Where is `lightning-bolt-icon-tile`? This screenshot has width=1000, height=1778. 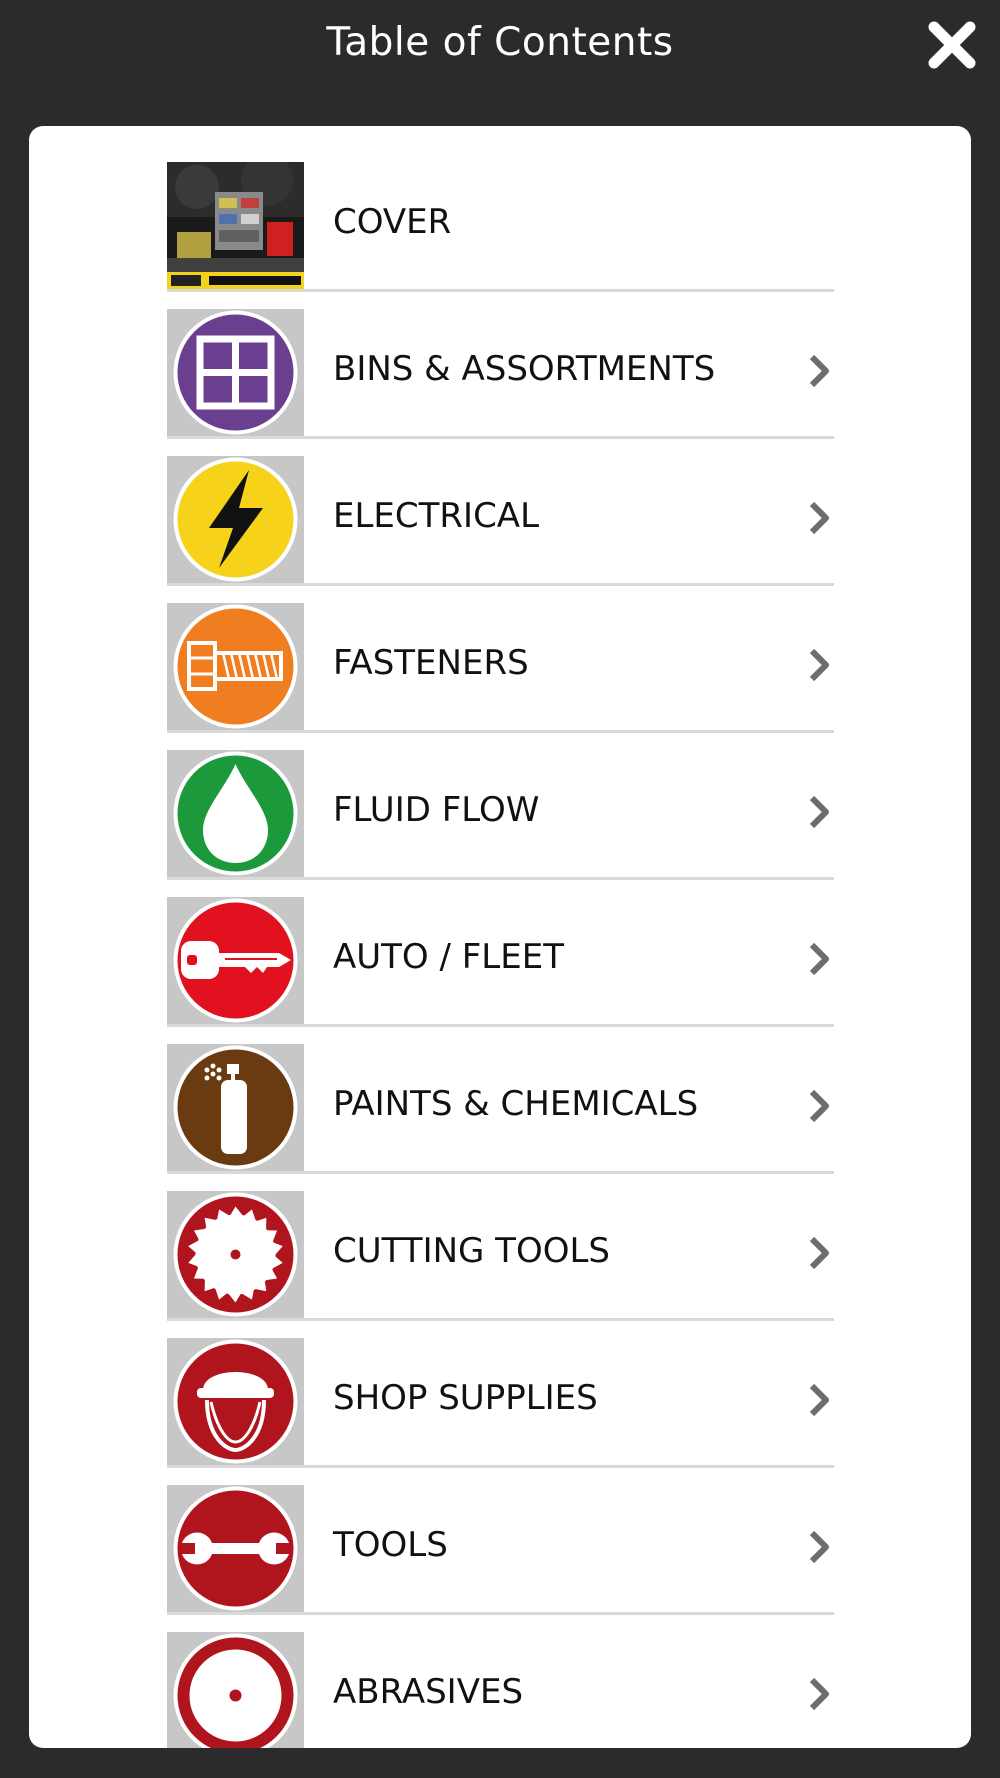 lightning-bolt-icon-tile is located at coordinates (235, 519).